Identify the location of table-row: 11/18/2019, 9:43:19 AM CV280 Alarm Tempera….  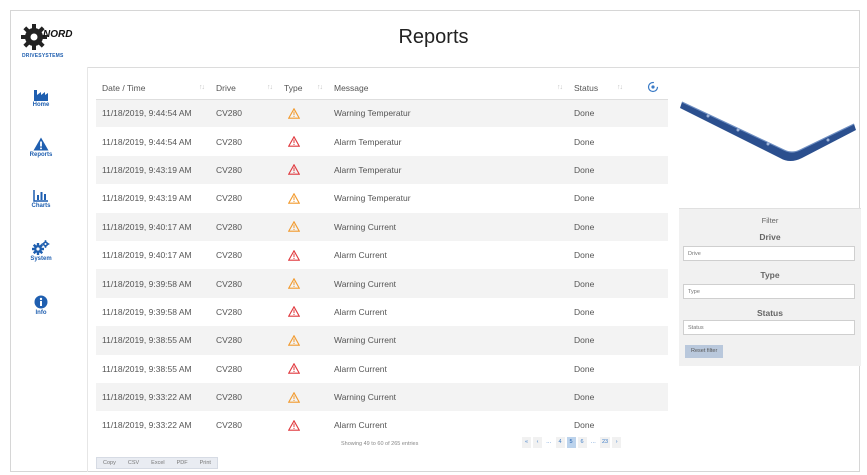
(382, 170).